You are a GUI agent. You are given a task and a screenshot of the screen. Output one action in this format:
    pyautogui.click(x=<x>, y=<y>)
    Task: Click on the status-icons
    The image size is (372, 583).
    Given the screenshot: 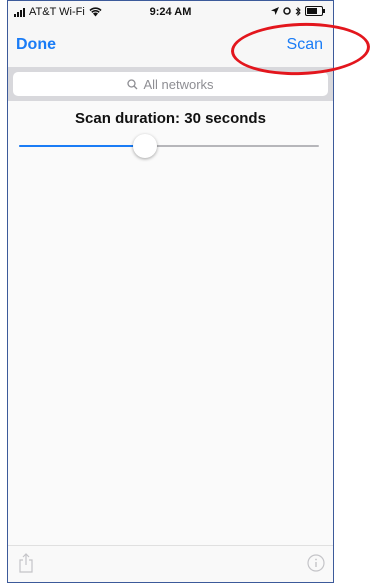 What is the action you would take?
    pyautogui.click(x=298, y=11)
    